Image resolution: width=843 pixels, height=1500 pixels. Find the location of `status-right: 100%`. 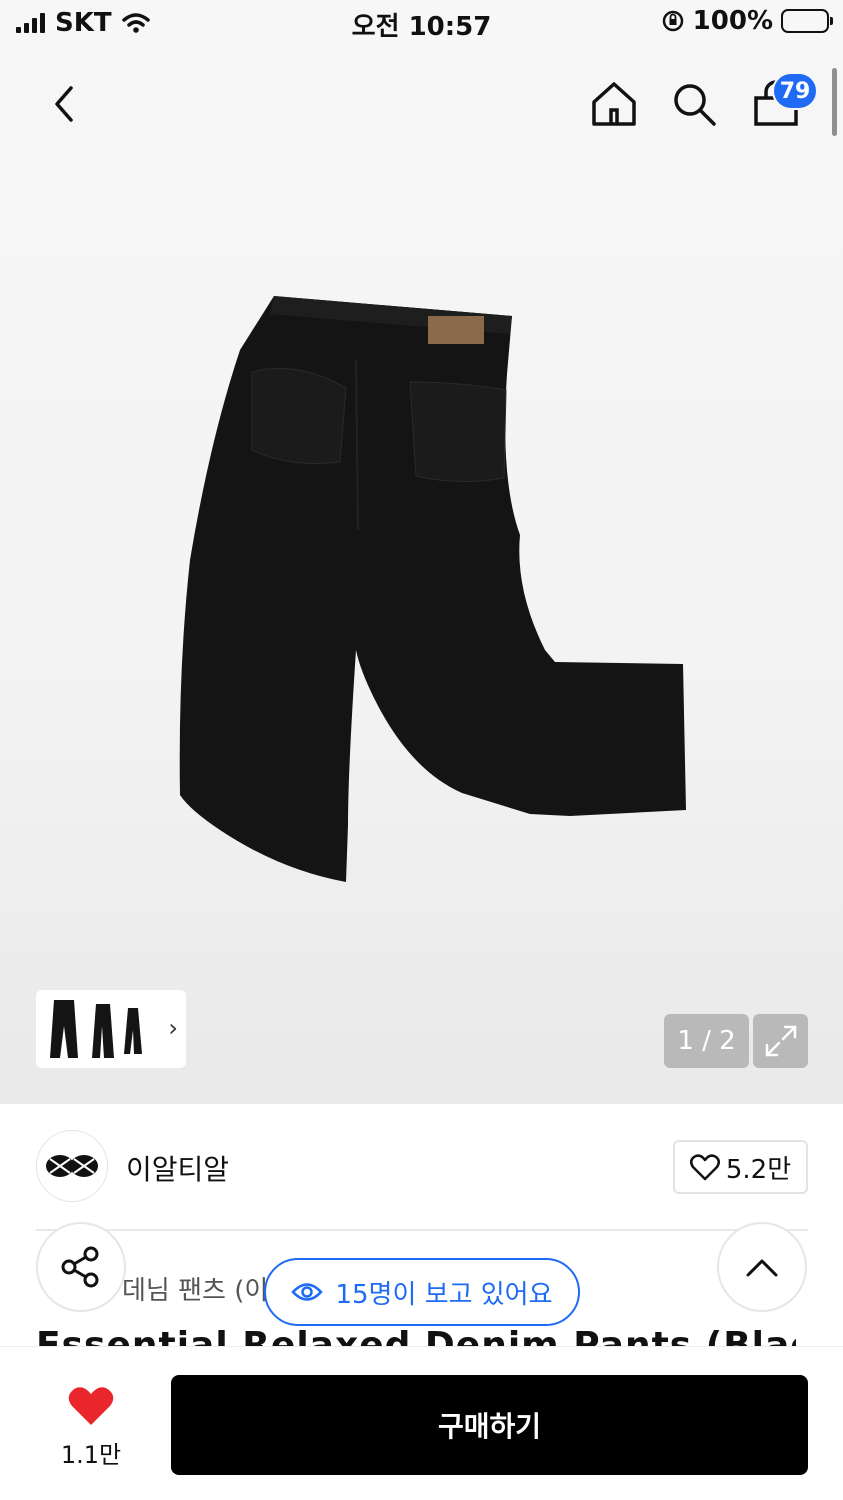

status-right: 100% is located at coordinates (747, 21).